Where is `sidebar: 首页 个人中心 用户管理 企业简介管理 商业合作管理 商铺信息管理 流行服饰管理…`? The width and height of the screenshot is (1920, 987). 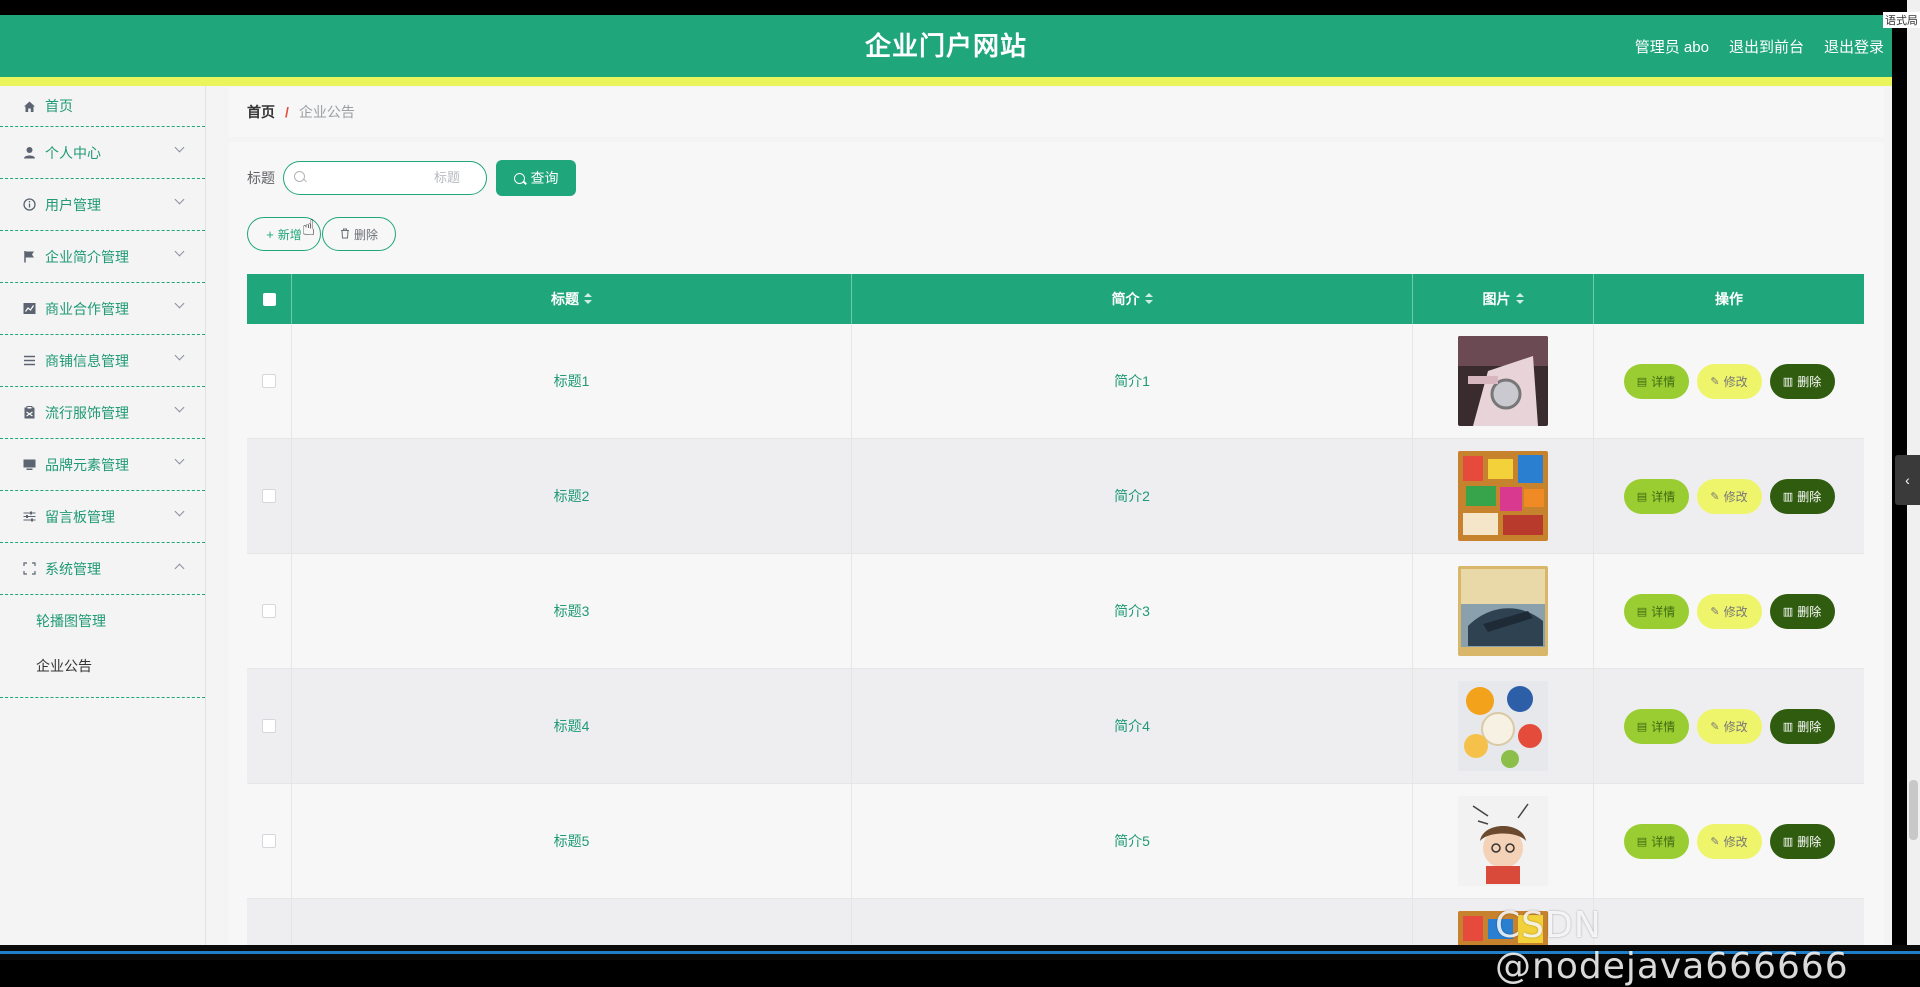 sidebar: 首页 个人中心 用户管理 企业简介管理 商业合作管理 商铺信息管理 流行服饰管理… is located at coordinates (103, 515).